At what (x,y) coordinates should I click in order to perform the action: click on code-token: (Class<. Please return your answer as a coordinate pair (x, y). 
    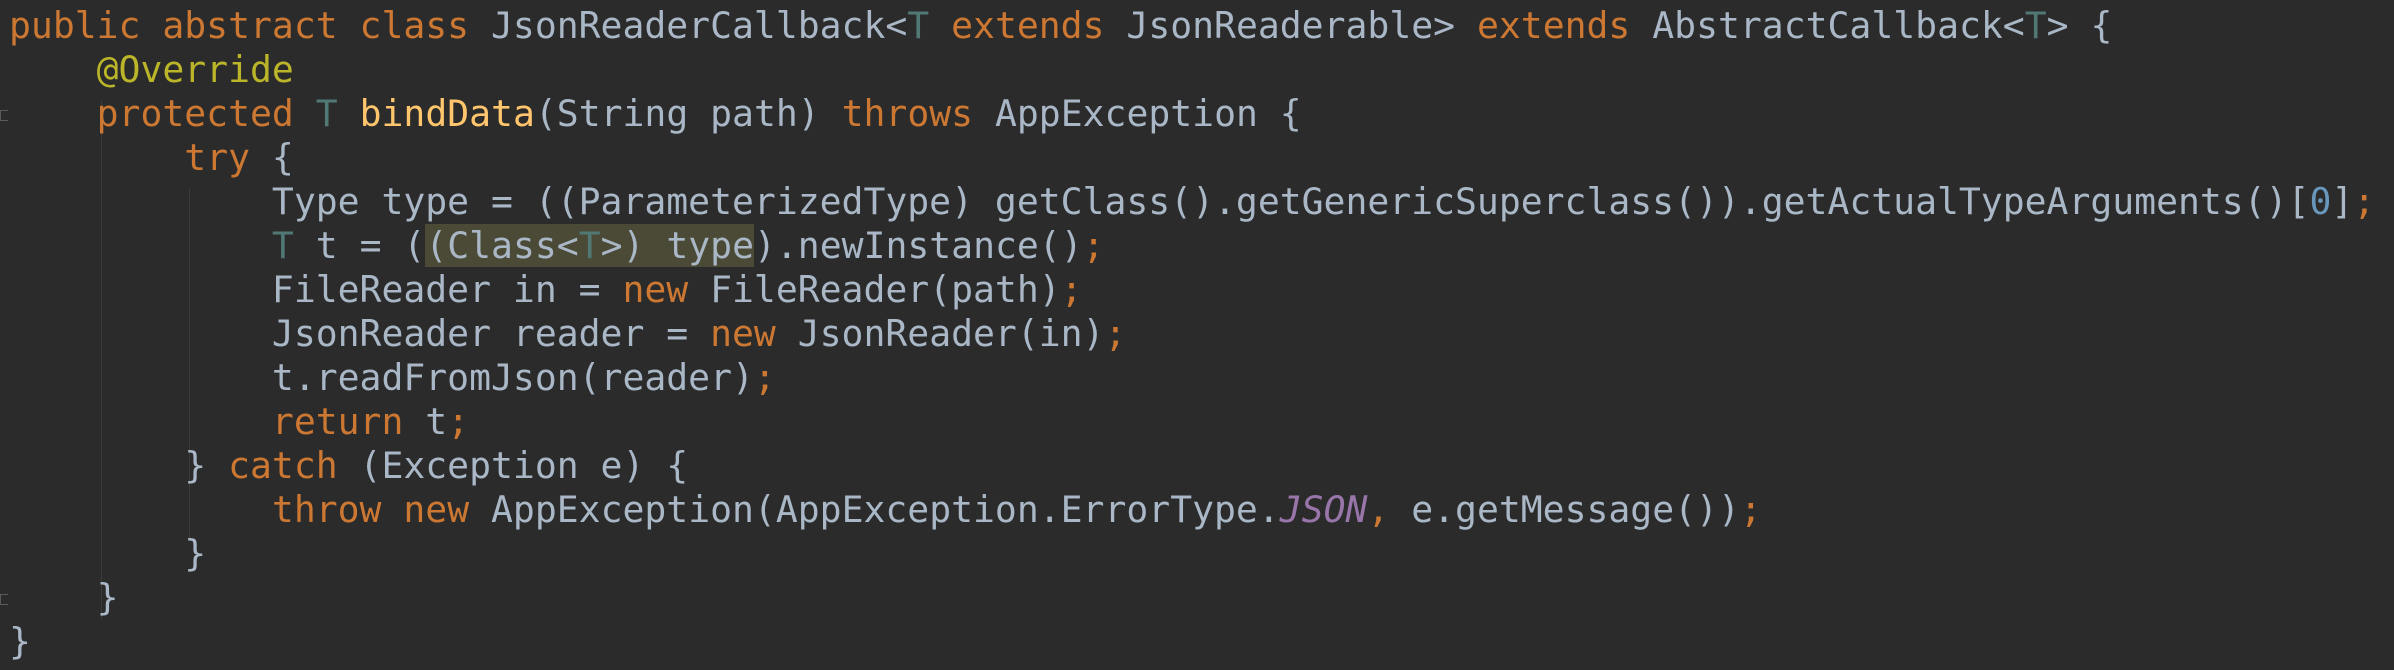
    Looking at the image, I should click on (502, 245).